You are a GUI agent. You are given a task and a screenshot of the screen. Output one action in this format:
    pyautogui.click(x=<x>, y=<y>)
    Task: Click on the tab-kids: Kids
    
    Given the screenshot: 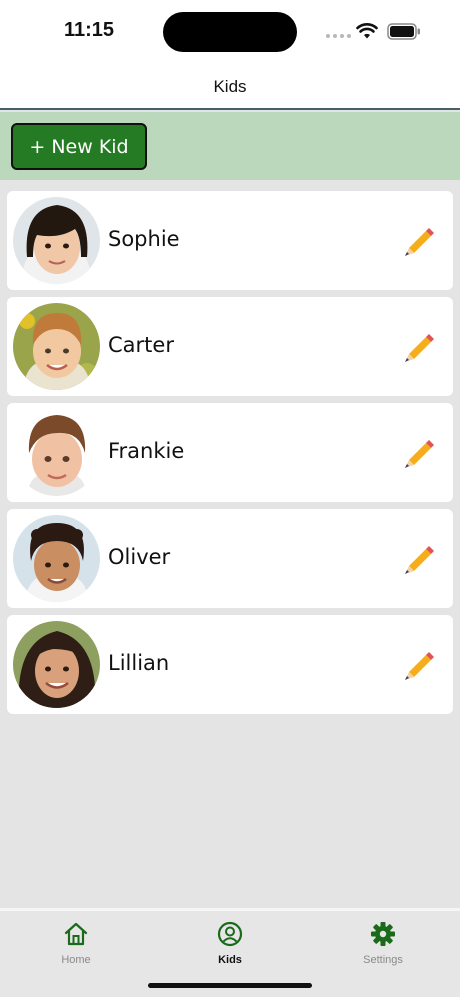 What is the action you would take?
    pyautogui.click(x=230, y=946)
    